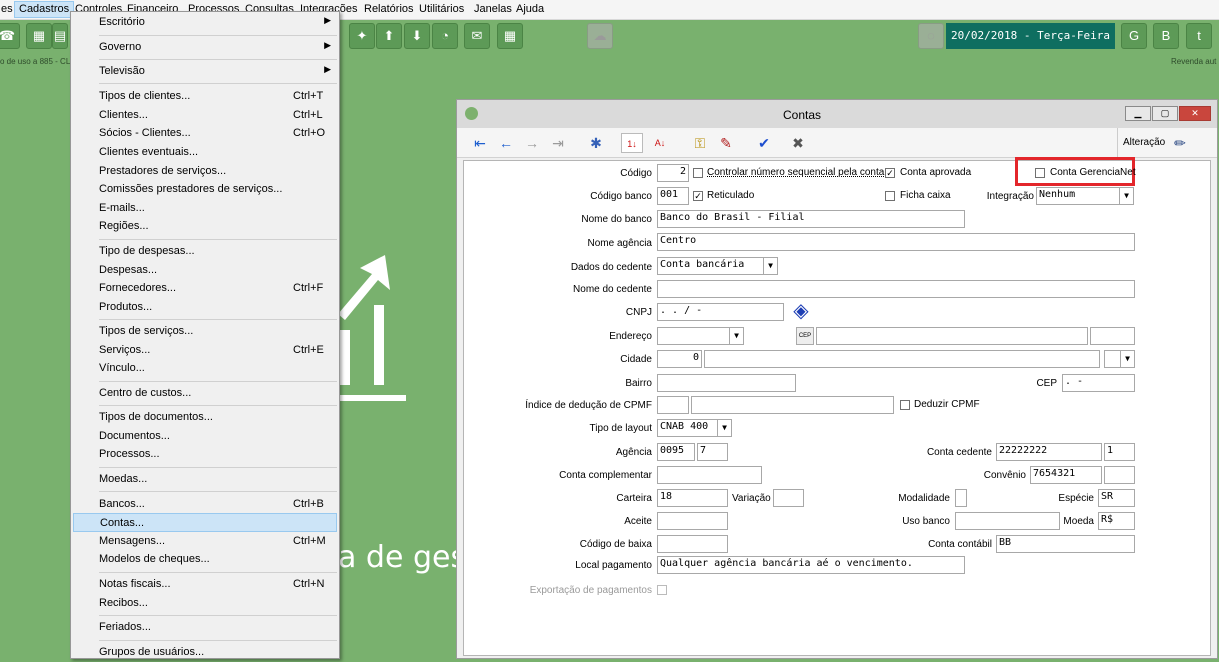  I want to click on exportacao-checkbox, so click(662, 590).